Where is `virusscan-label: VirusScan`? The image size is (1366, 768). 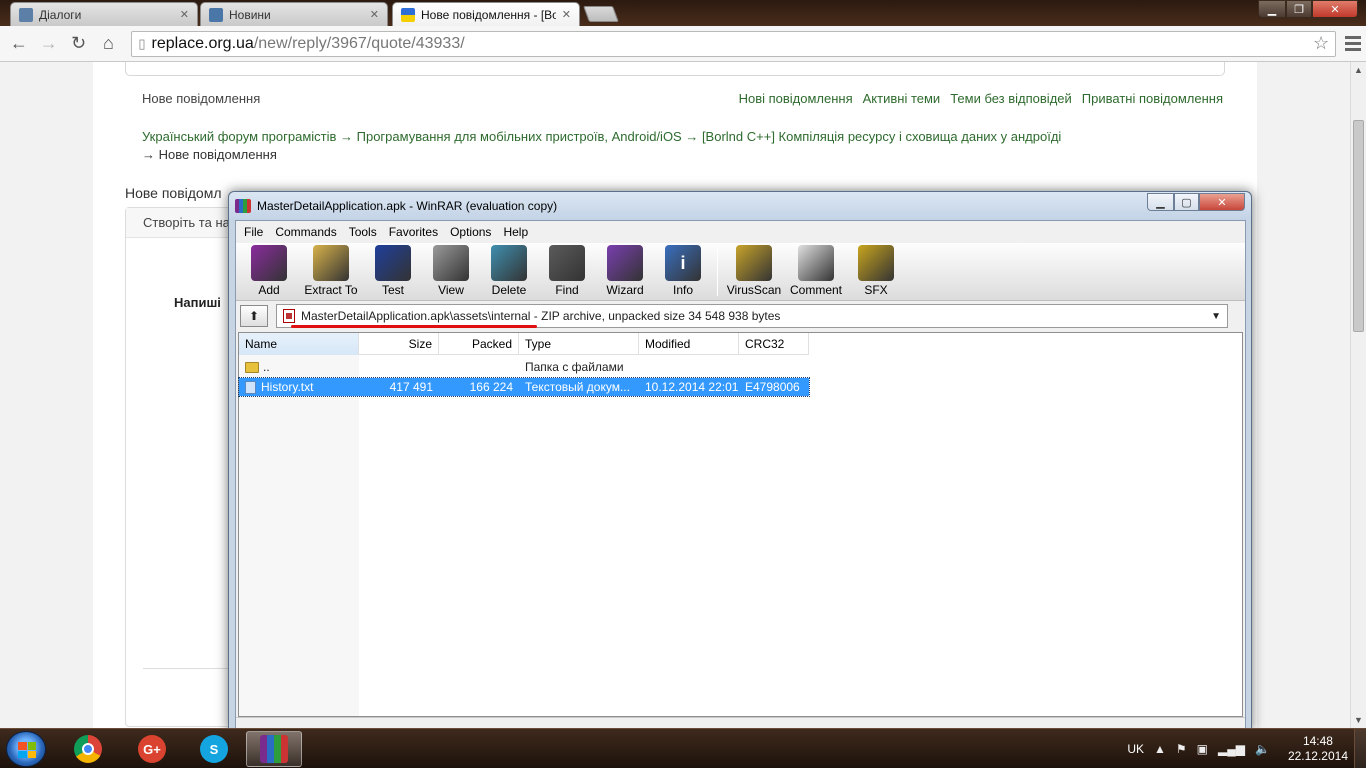 virusscan-label: VirusScan is located at coordinates (754, 290).